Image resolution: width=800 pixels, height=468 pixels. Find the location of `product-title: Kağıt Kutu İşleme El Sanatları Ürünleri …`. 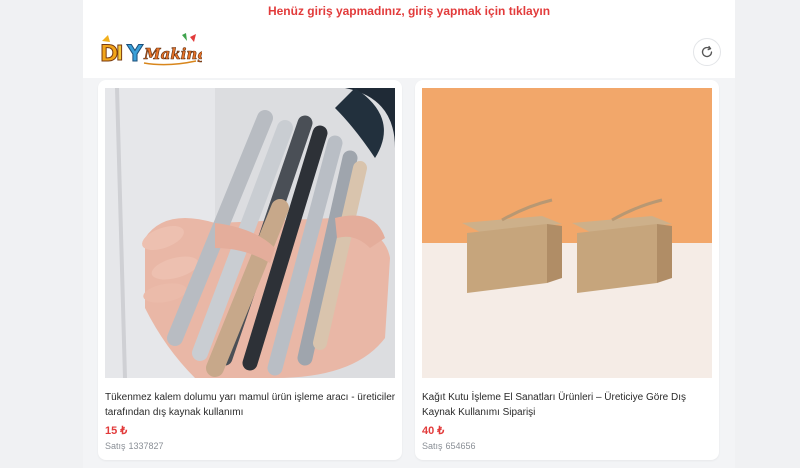

product-title: Kağıt Kutu İşleme El Sanatları Ürünleri … is located at coordinates (568, 405).